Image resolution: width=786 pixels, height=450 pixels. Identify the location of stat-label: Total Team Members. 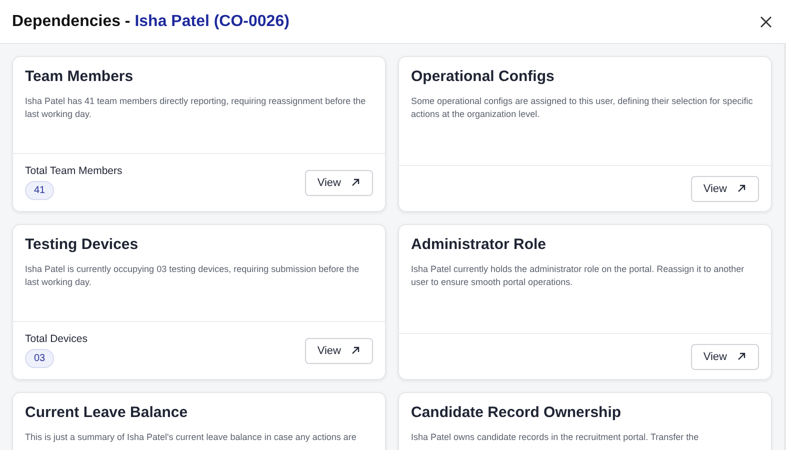
(73, 171).